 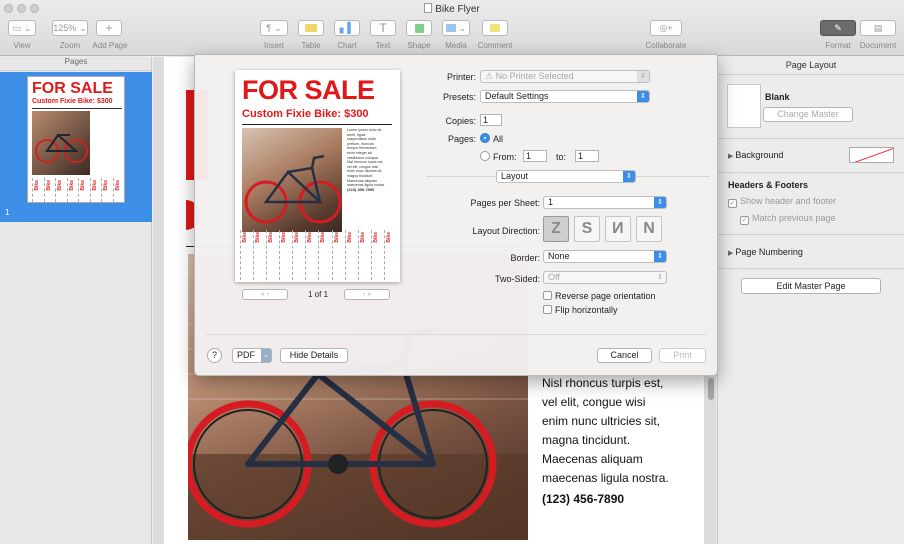 I want to click on presets-popup: Default Settings ⇕, so click(x=565, y=96).